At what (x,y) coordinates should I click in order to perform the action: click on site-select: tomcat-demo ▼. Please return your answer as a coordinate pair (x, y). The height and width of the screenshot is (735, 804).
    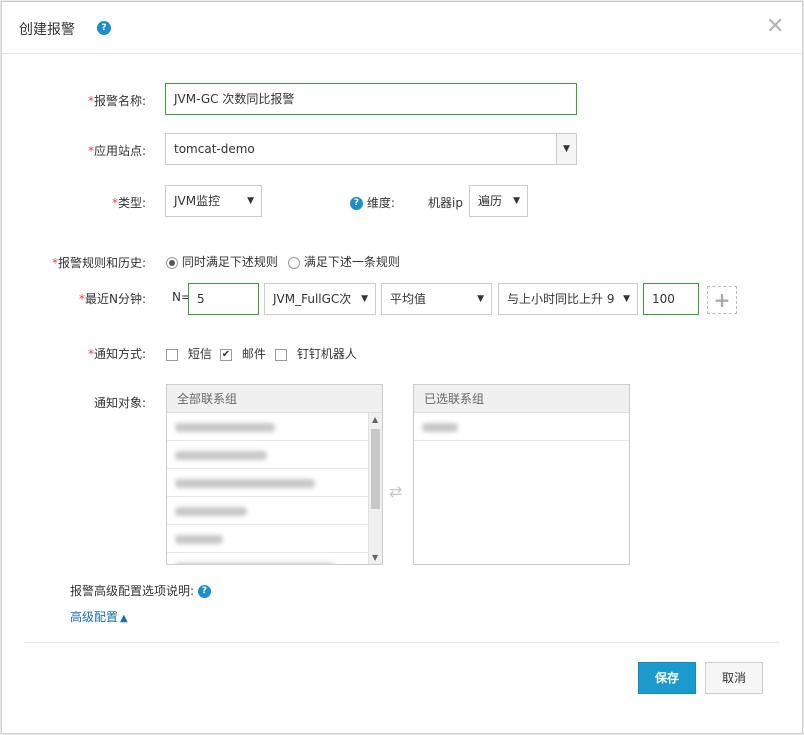
    Looking at the image, I should click on (371, 149).